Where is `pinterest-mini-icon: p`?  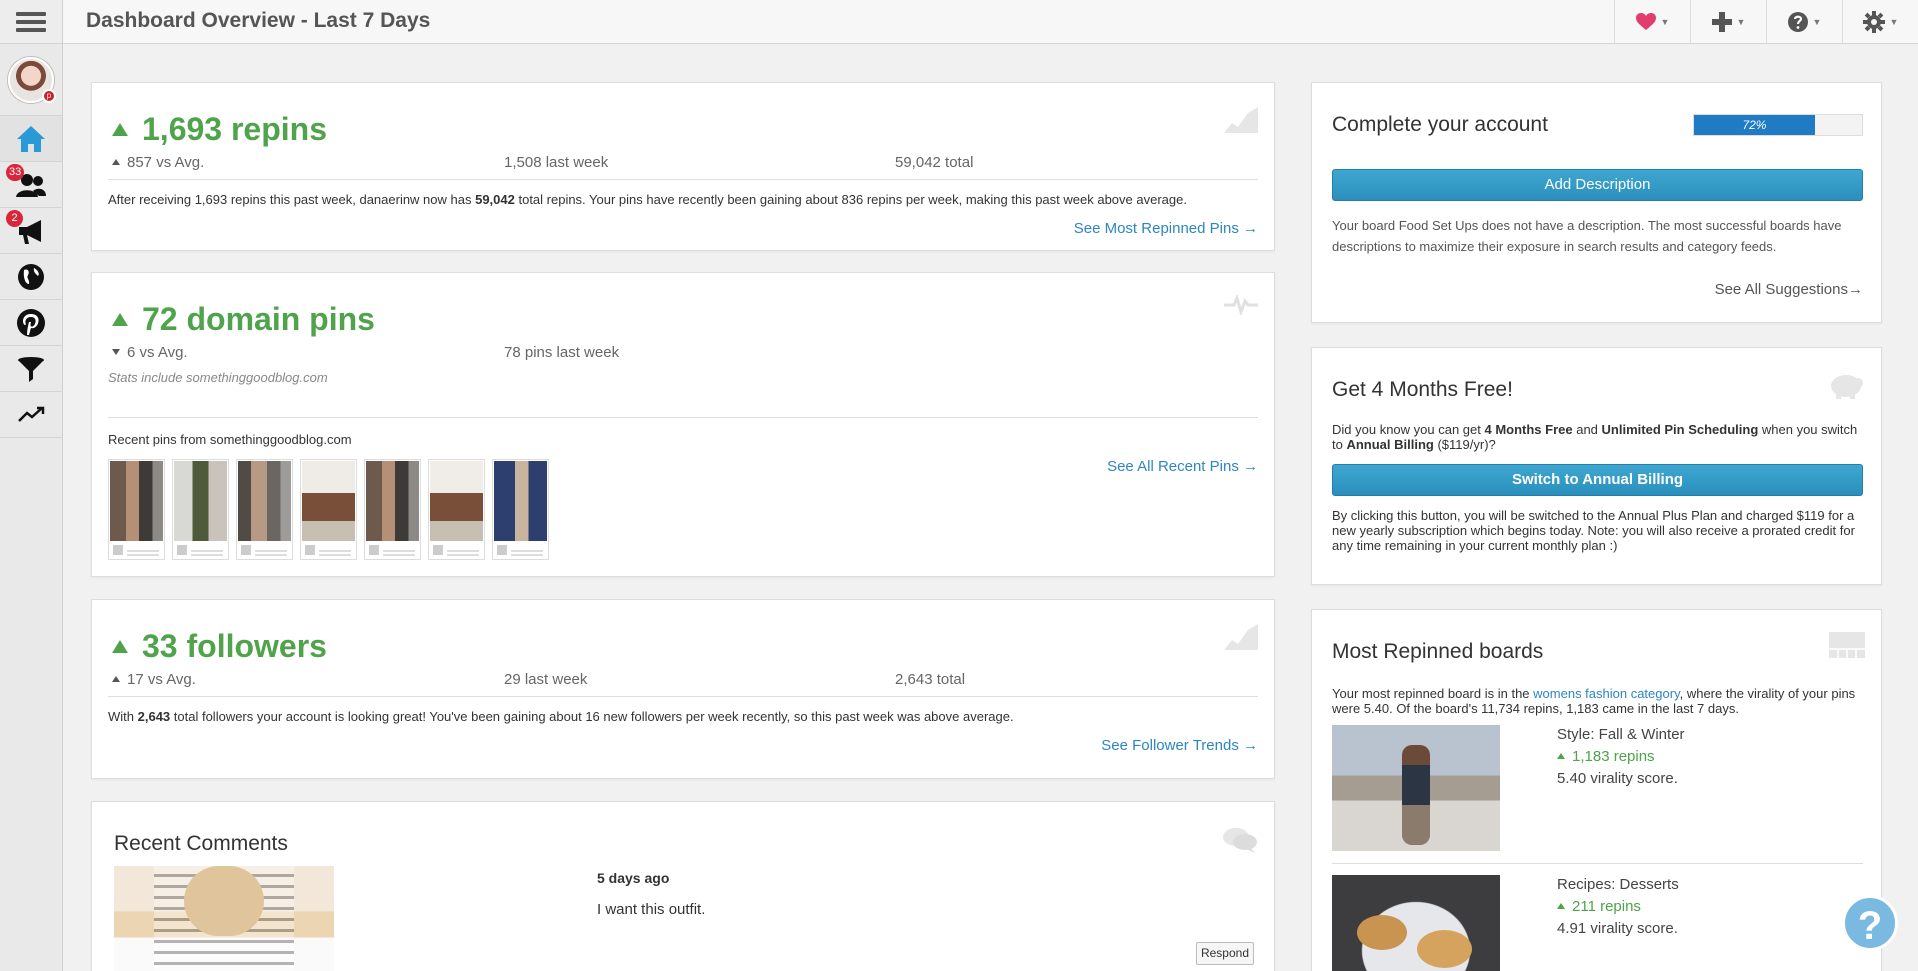
pinterest-mini-icon: p is located at coordinates (49, 95).